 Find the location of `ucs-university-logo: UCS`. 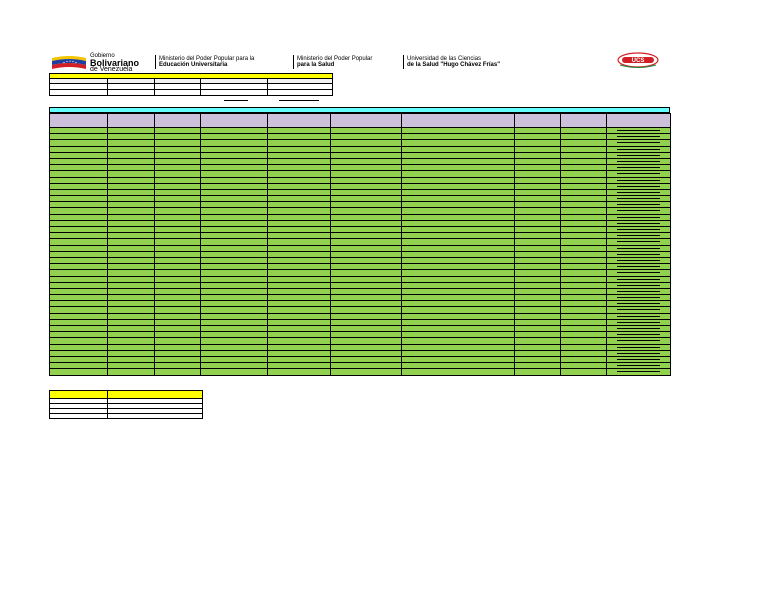

ucs-university-logo: UCS is located at coordinates (638, 60).